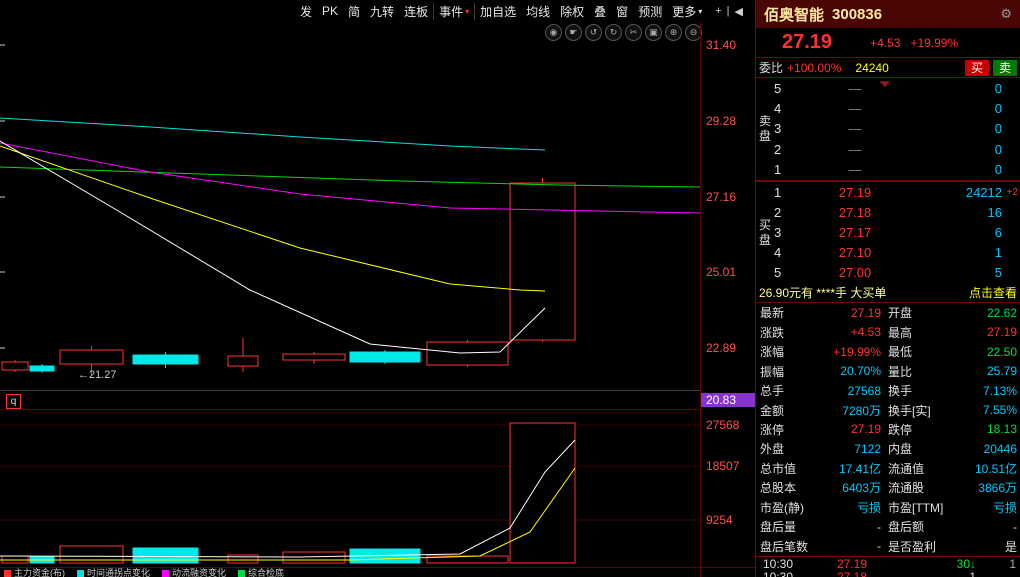  What do you see at coordinates (97, 375) in the screenshot?
I see `low-annotation: ←21.27` at bounding box center [97, 375].